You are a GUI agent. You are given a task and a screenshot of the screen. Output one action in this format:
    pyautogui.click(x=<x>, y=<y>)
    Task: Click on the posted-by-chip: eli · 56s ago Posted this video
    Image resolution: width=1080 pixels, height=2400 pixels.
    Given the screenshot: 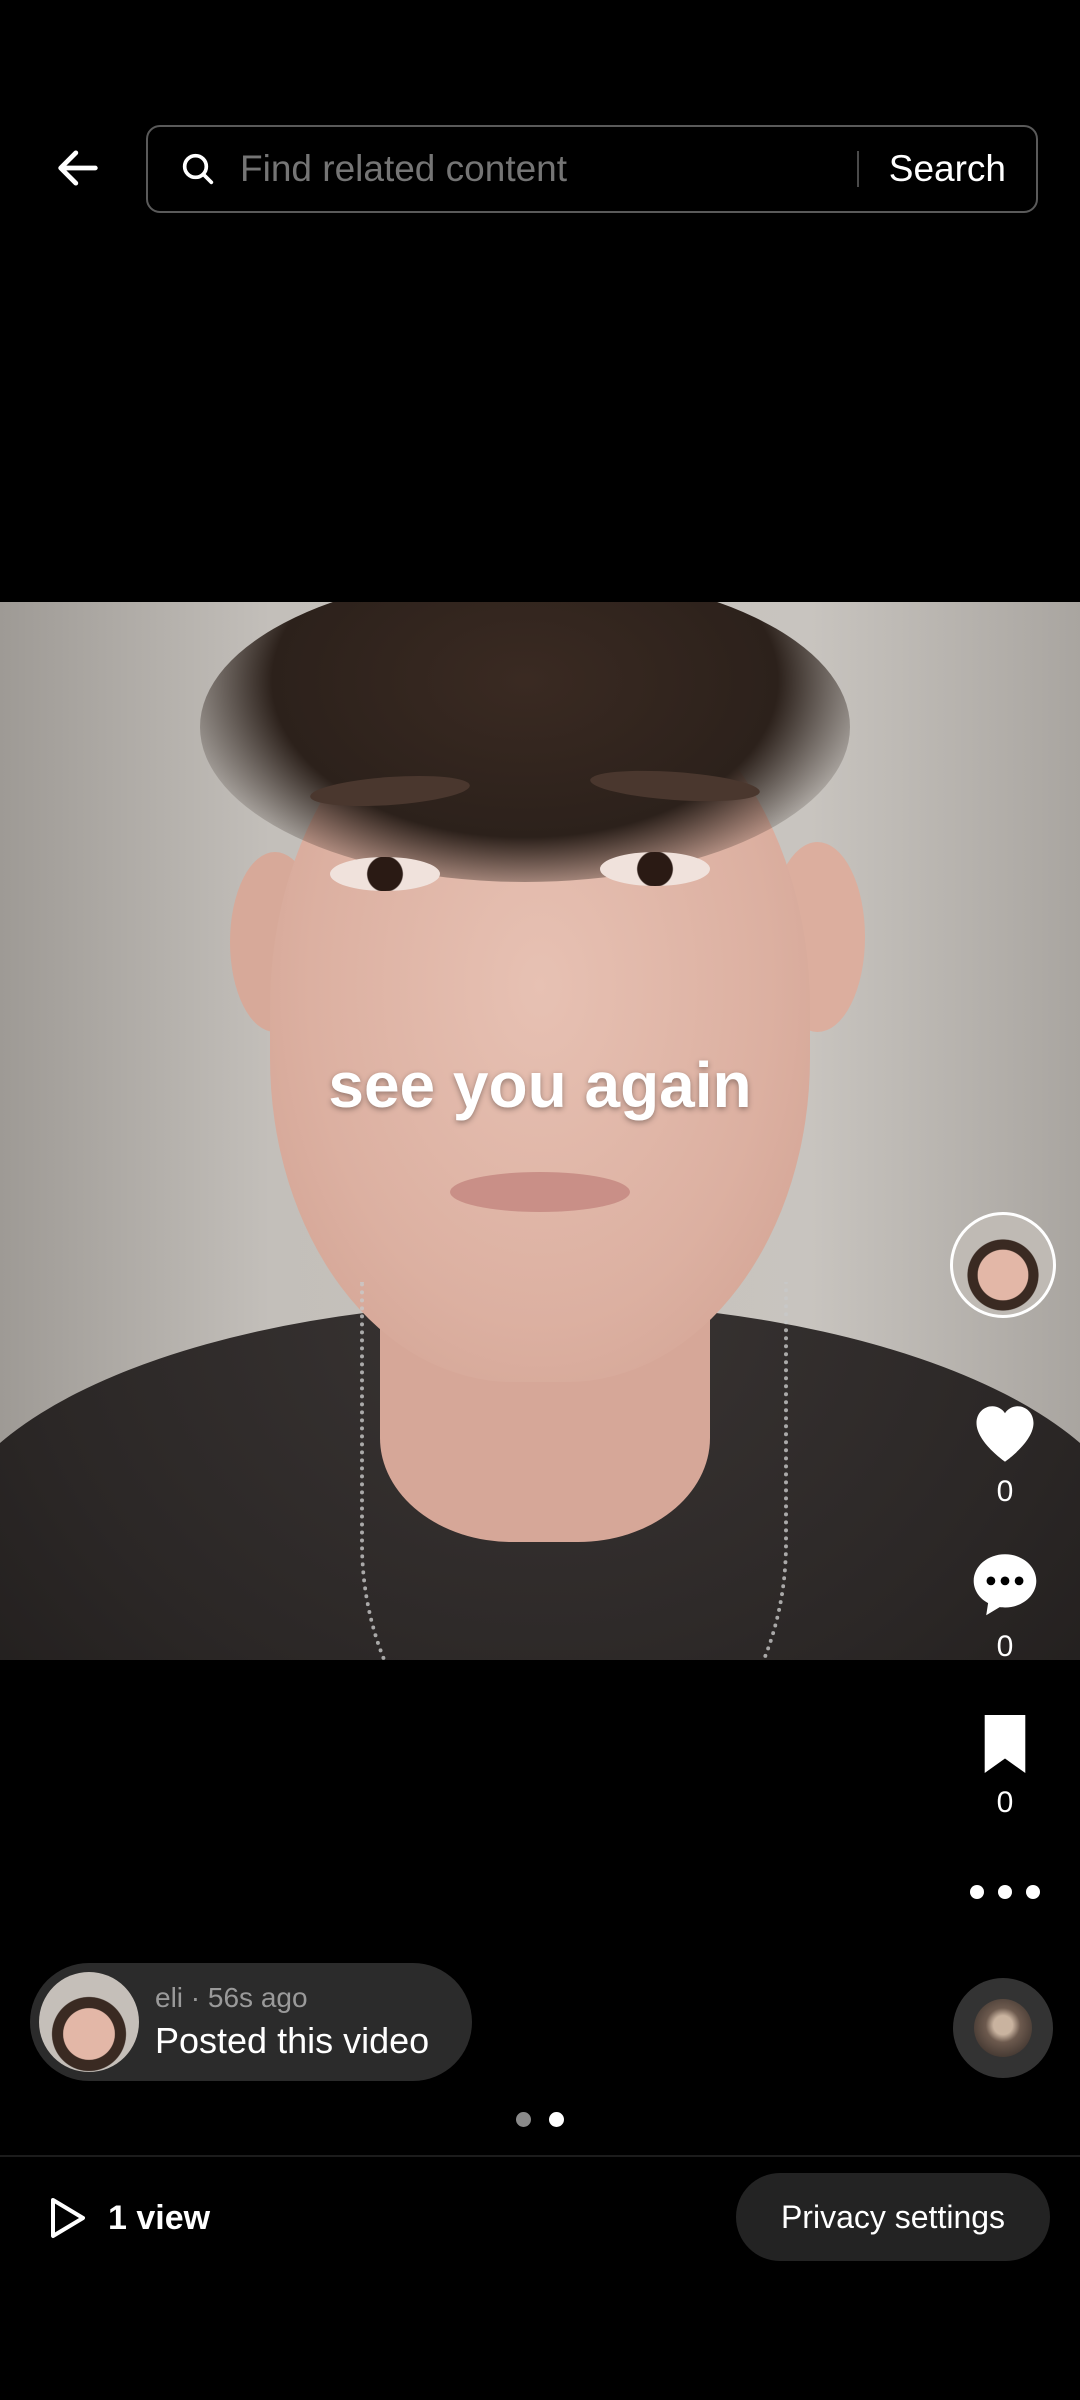 What is the action you would take?
    pyautogui.click(x=251, y=2022)
    